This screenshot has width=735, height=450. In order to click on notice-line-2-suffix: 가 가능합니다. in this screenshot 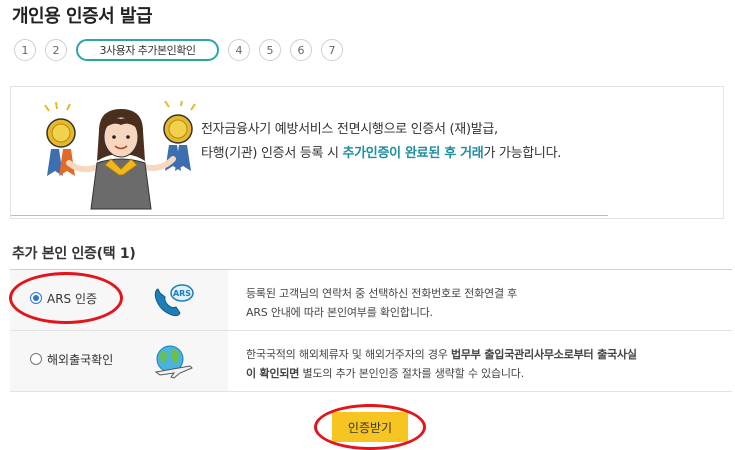, I will do `click(522, 153)`.